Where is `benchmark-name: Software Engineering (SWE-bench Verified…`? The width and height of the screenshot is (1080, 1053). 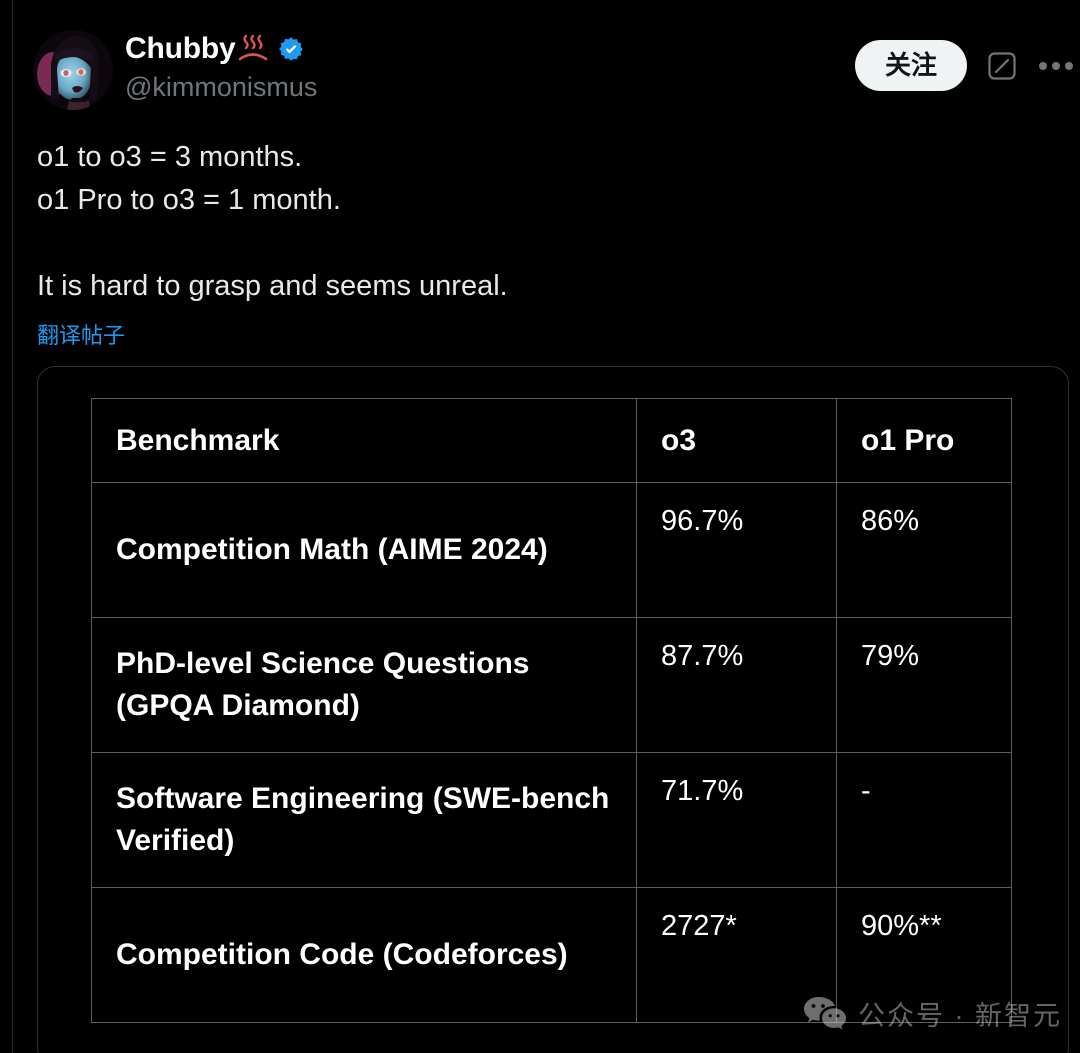
benchmark-name: Software Engineering (SWE-bench Verified… is located at coordinates (364, 820).